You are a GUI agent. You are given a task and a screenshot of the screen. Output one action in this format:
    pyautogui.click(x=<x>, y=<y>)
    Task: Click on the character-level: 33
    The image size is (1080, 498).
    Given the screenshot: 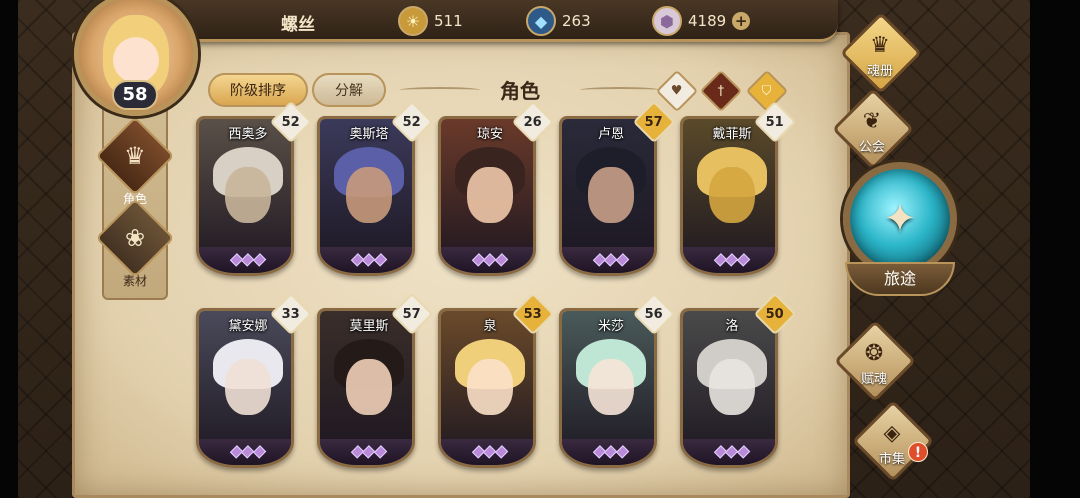 What is the action you would take?
    pyautogui.click(x=291, y=314)
    